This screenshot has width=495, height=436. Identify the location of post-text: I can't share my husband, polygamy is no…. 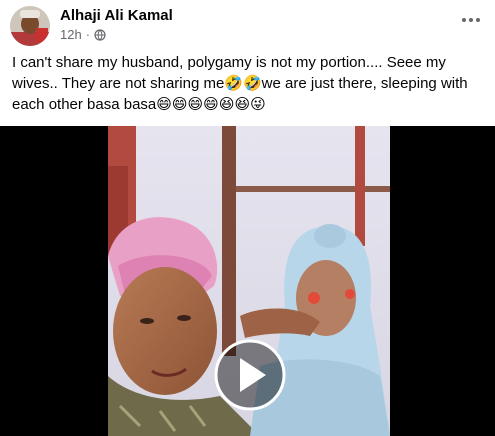
(240, 83).